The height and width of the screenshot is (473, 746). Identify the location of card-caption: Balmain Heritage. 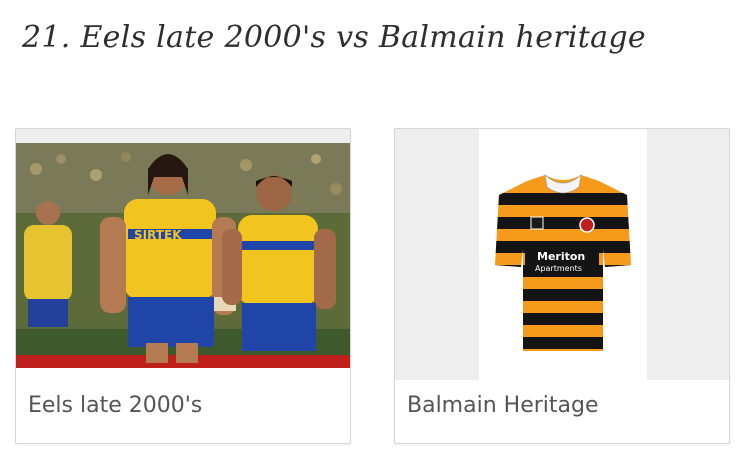
(503, 405).